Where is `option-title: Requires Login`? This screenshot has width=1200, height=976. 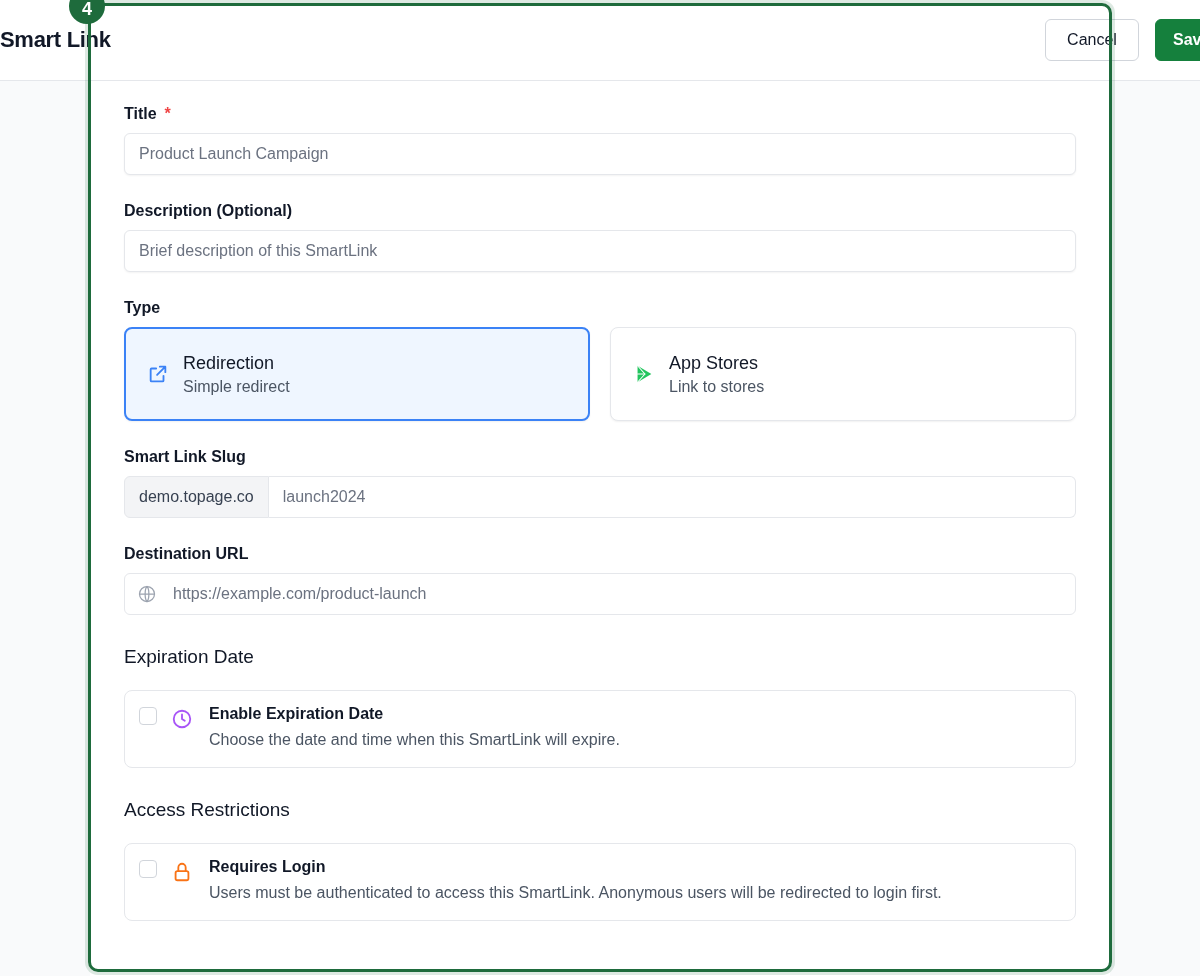
option-title: Requires Login is located at coordinates (268, 867).